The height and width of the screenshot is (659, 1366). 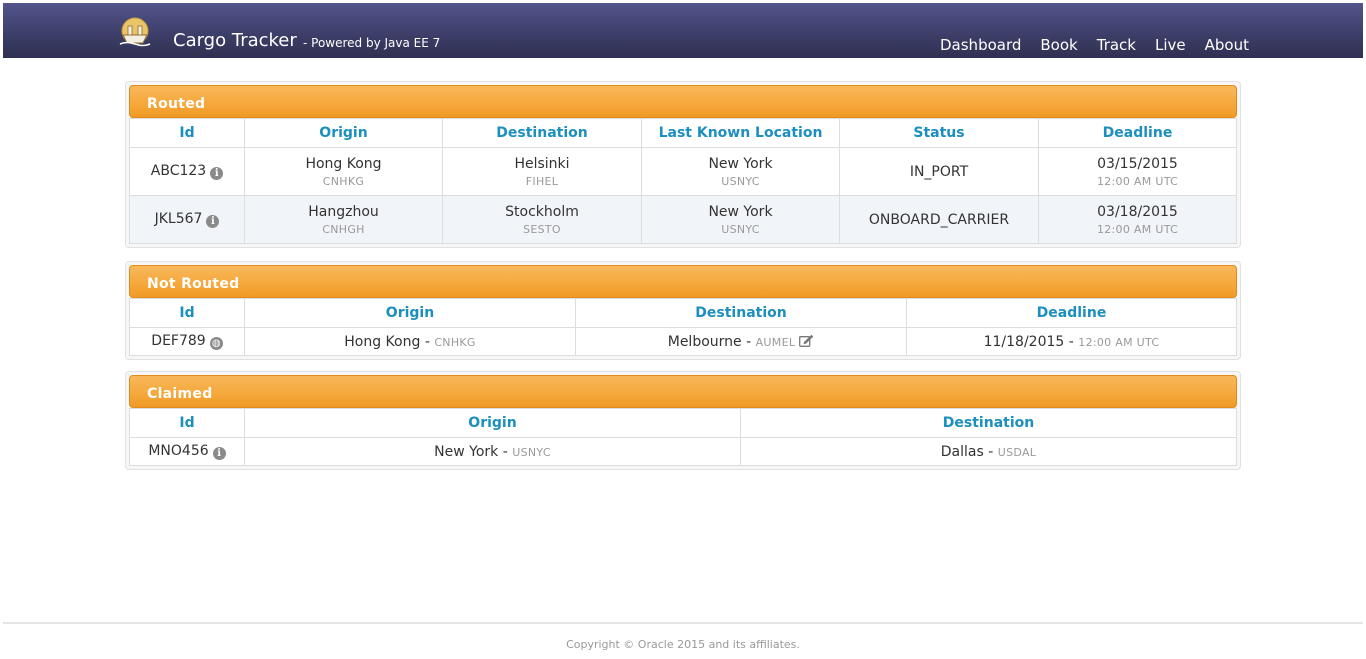 I want to click on origin-code: USNYC, so click(x=531, y=452).